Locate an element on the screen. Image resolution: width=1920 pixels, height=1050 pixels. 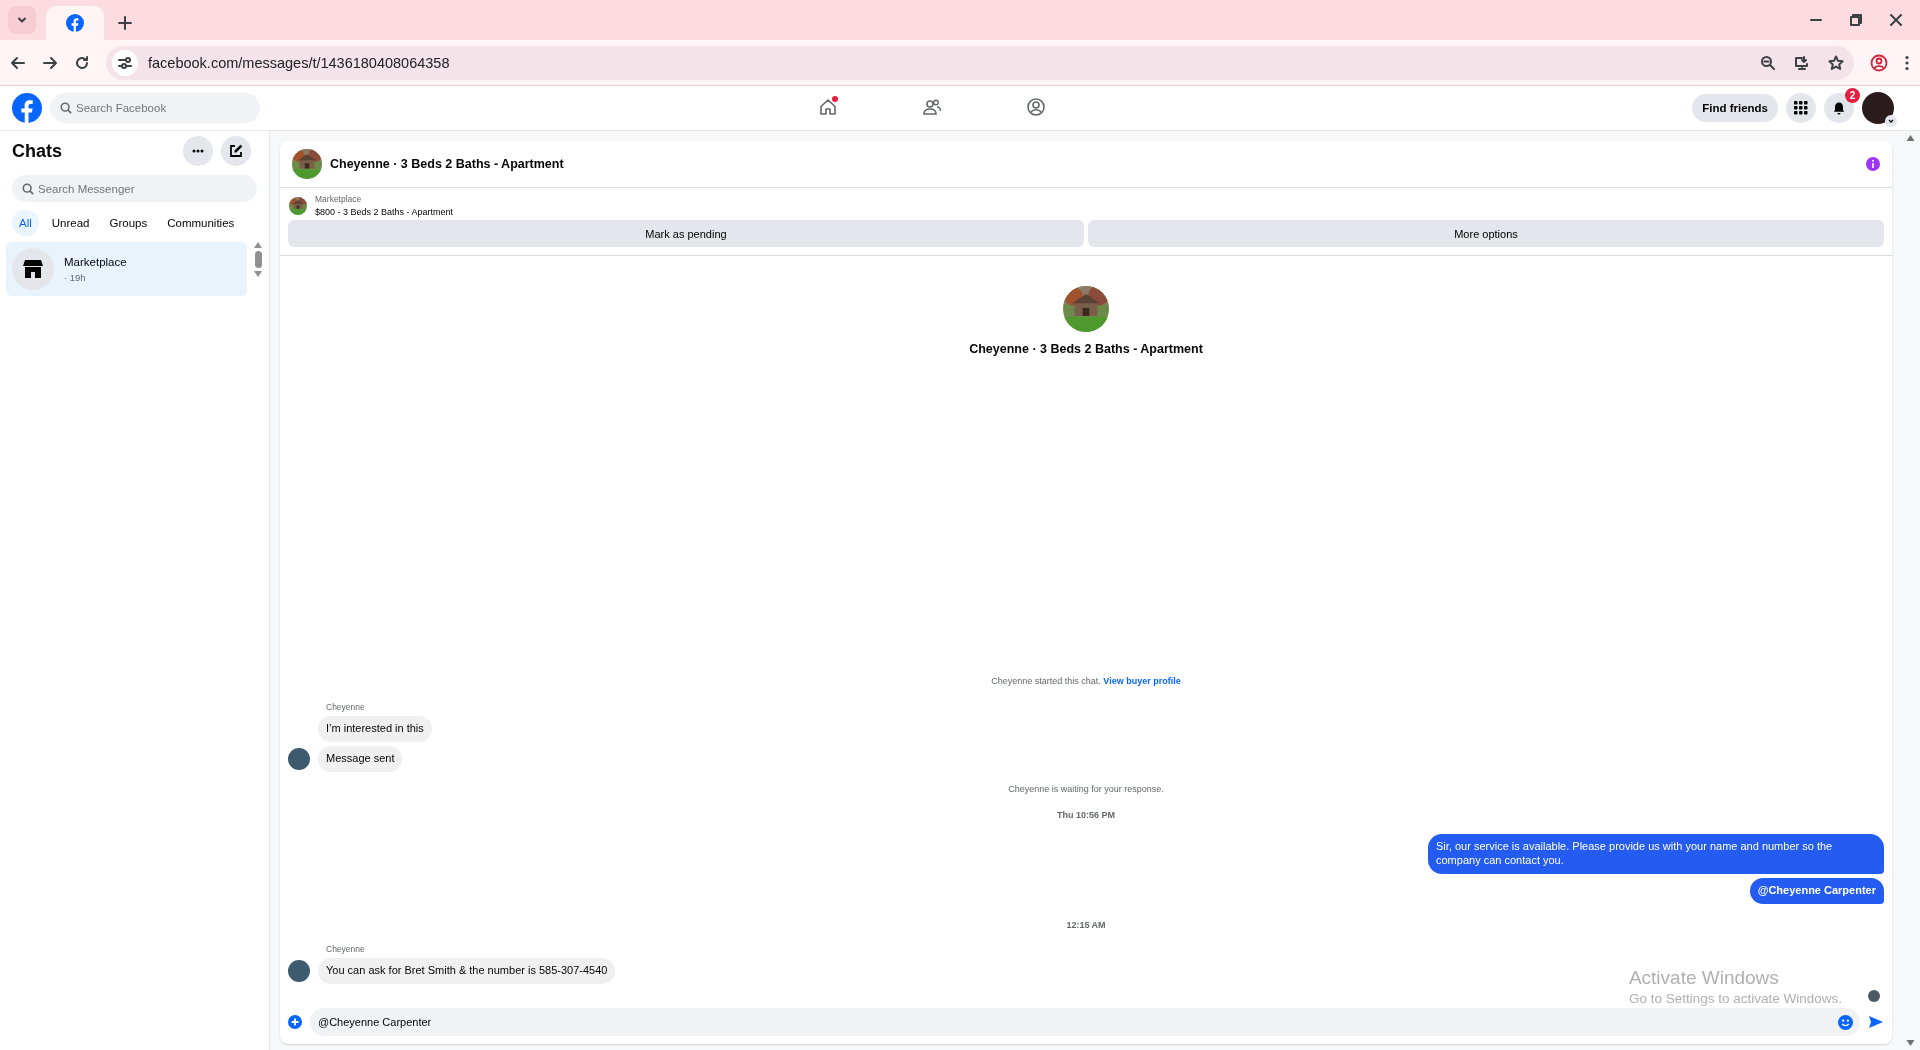
compose-icon is located at coordinates (236, 151).